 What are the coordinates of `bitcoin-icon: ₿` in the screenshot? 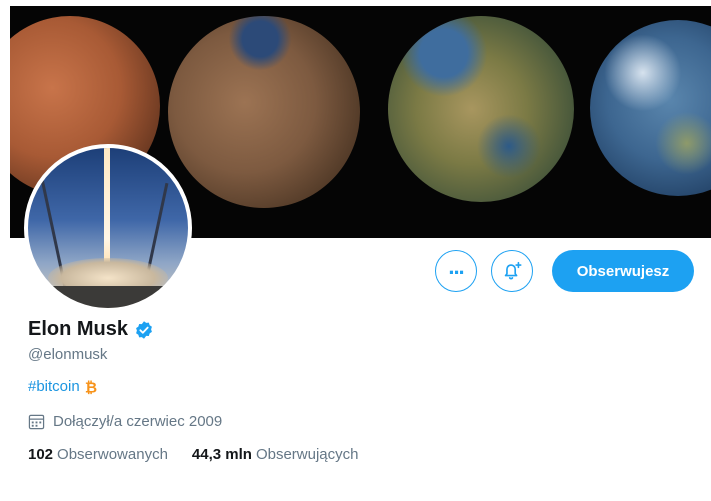 It's located at (91, 387).